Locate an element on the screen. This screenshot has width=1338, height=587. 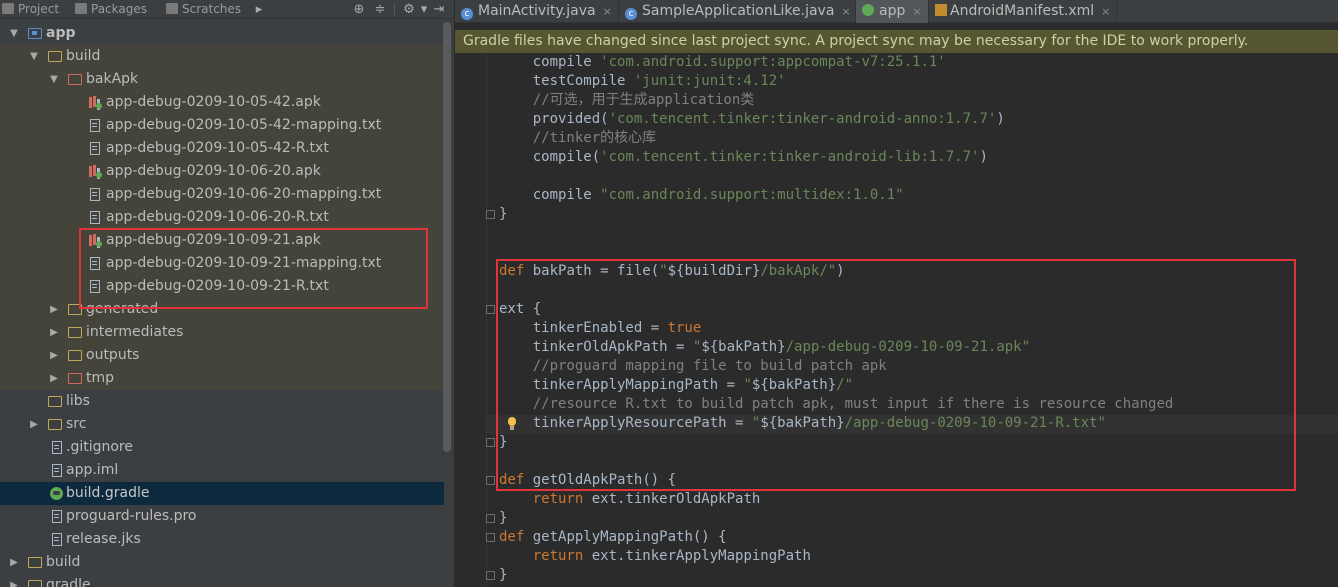
tree-scrollbar is located at coordinates (447, 237).